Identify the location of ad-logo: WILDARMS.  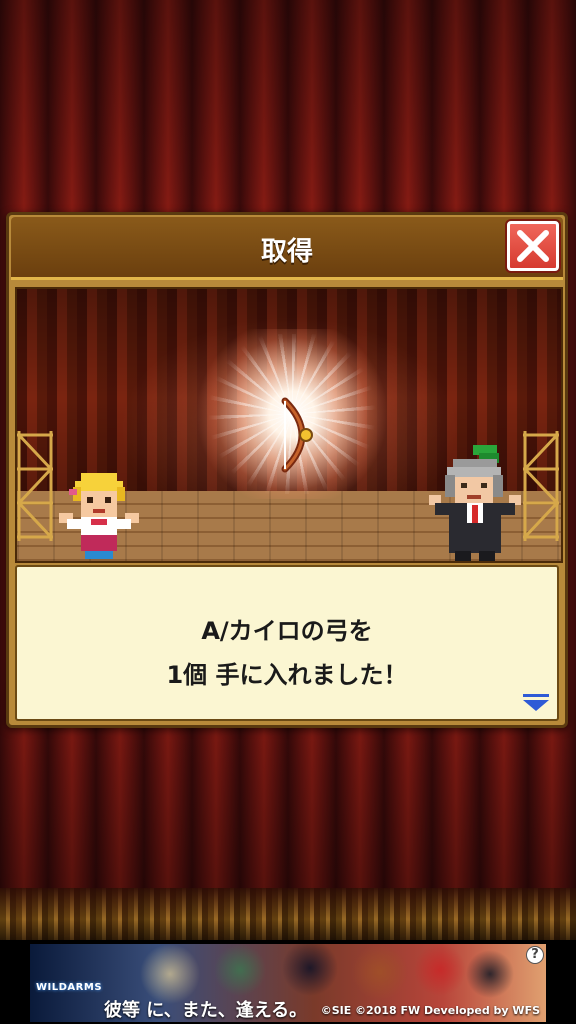
(69, 987).